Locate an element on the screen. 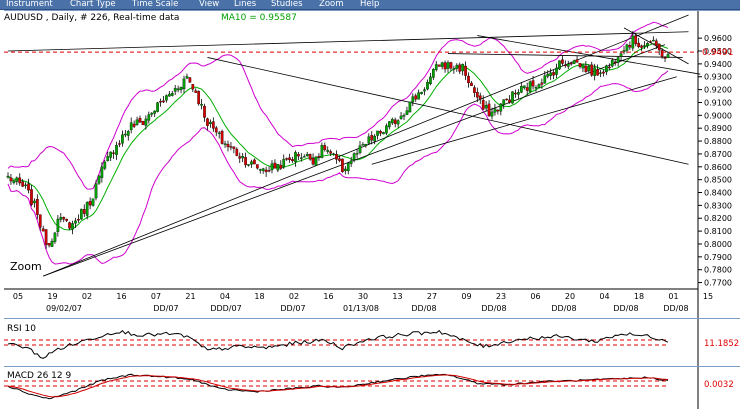 This screenshot has width=740, height=412. menu-zoom: Zoom is located at coordinates (331, 4).